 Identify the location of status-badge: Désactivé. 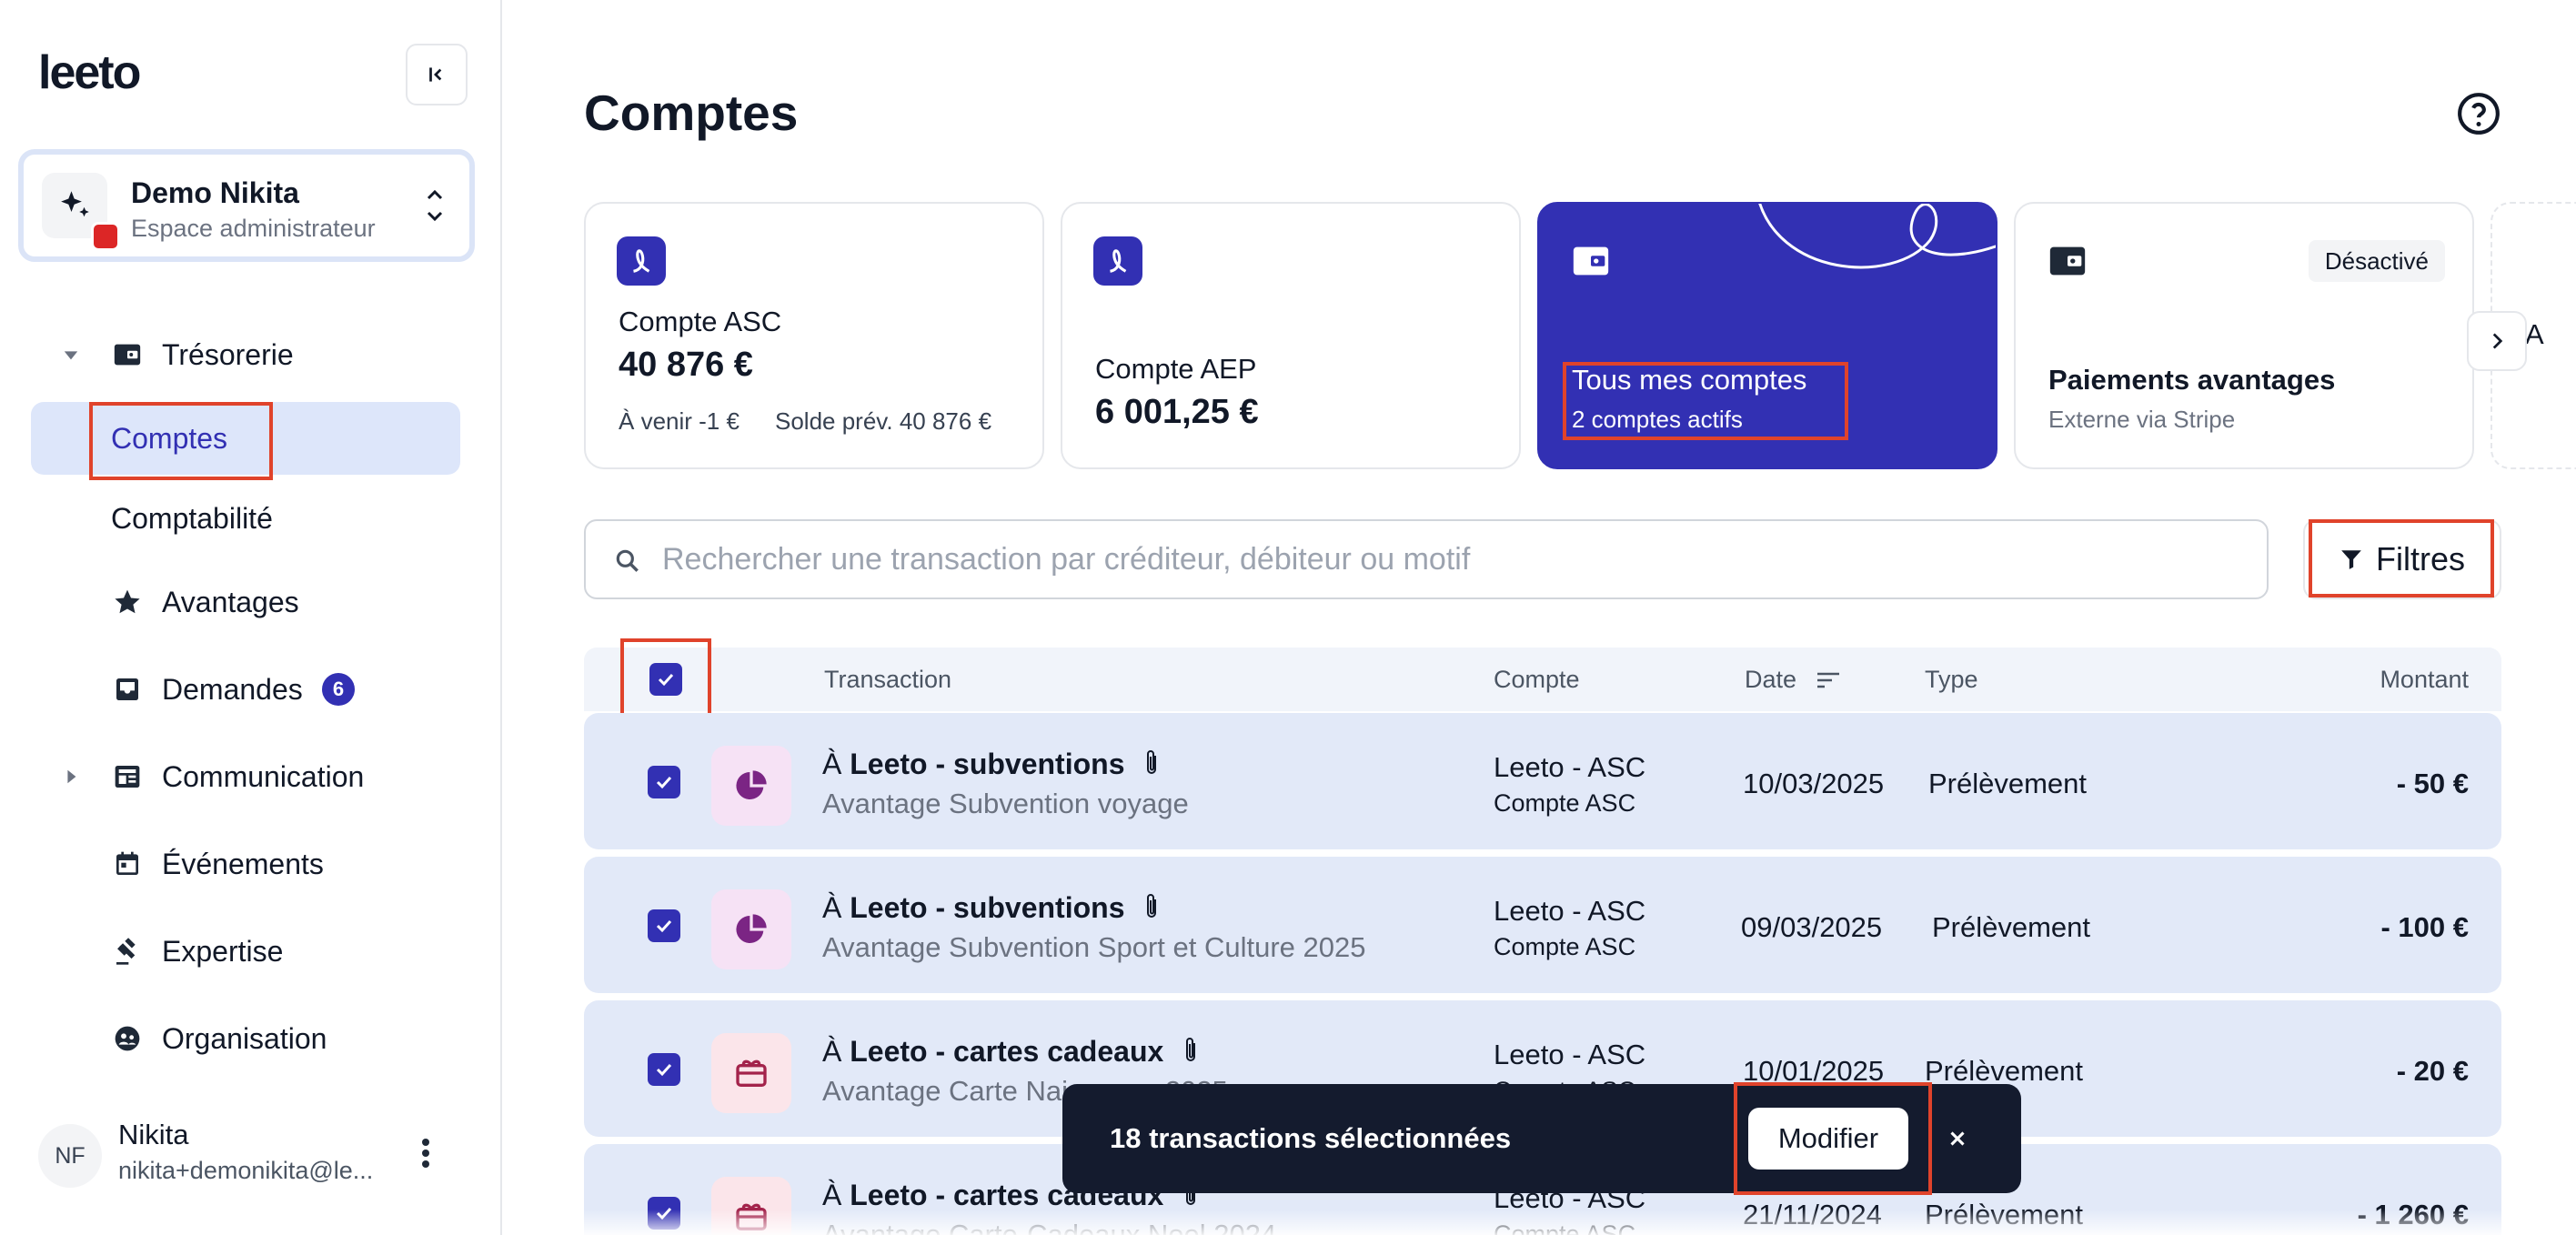
(2376, 261).